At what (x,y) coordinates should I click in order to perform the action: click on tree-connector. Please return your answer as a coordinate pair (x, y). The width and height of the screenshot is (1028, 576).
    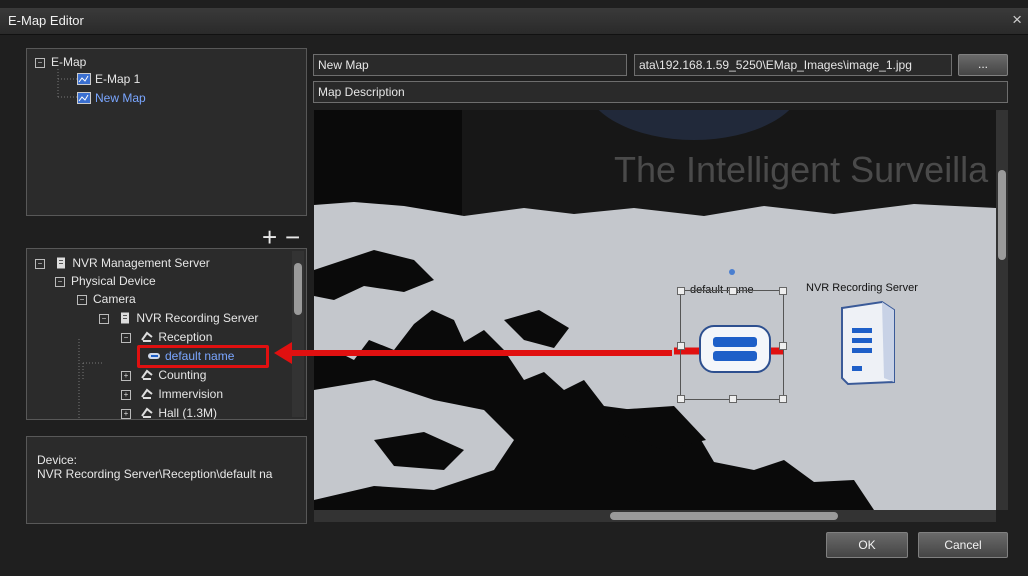
    Looking at the image, I should click on (67, 83).